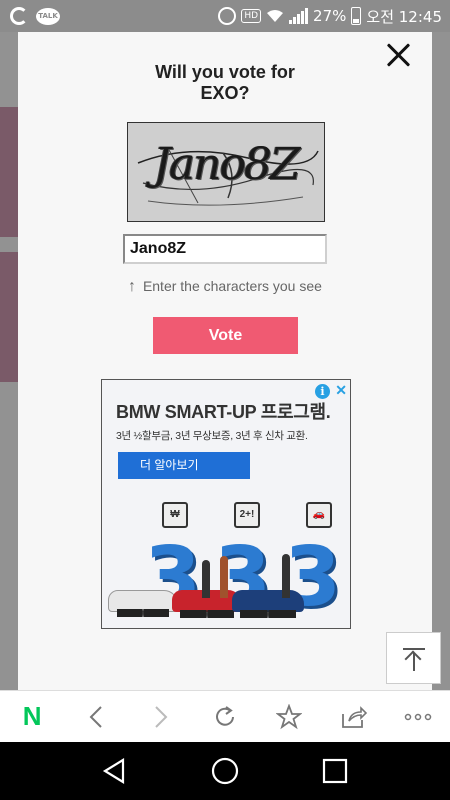 The height and width of the screenshot is (800, 450). I want to click on bookmark-button, so click(289, 717).